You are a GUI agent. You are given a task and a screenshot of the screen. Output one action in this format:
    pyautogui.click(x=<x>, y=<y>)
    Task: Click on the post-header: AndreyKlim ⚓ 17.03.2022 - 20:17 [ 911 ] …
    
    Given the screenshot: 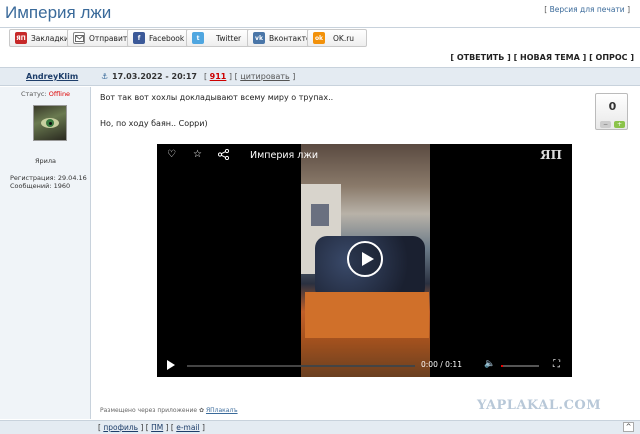 What is the action you would take?
    pyautogui.click(x=320, y=76)
    